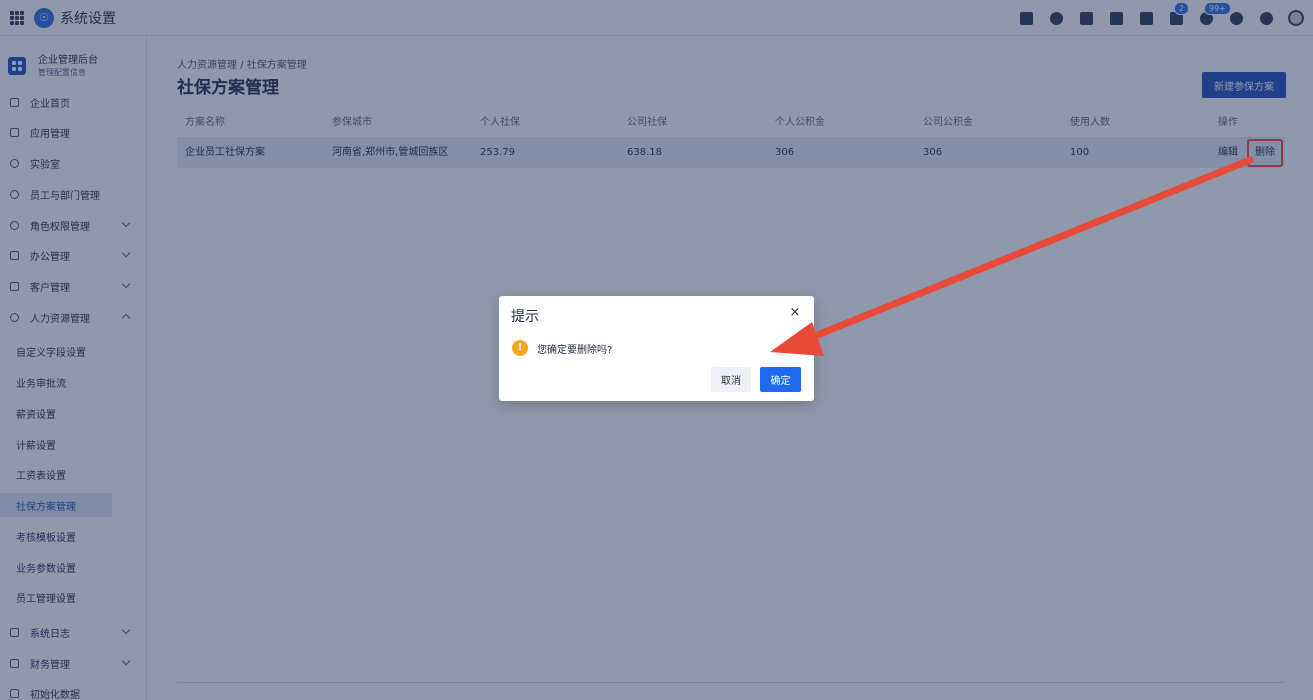 This screenshot has width=1313, height=700. Describe the element at coordinates (520, 348) in the screenshot. I see `warning-icon: !` at that location.